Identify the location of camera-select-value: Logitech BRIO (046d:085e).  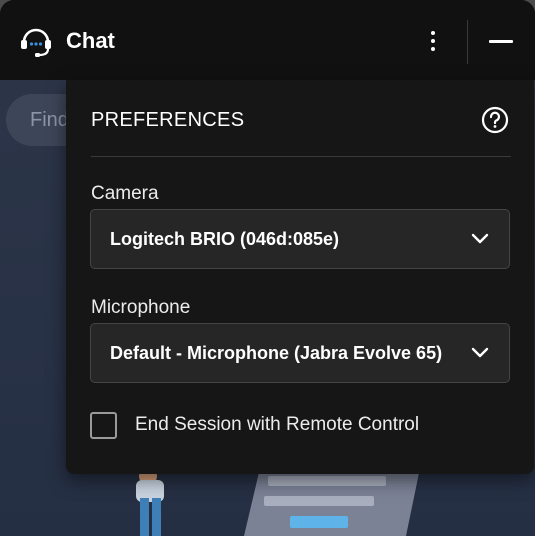
(225, 239).